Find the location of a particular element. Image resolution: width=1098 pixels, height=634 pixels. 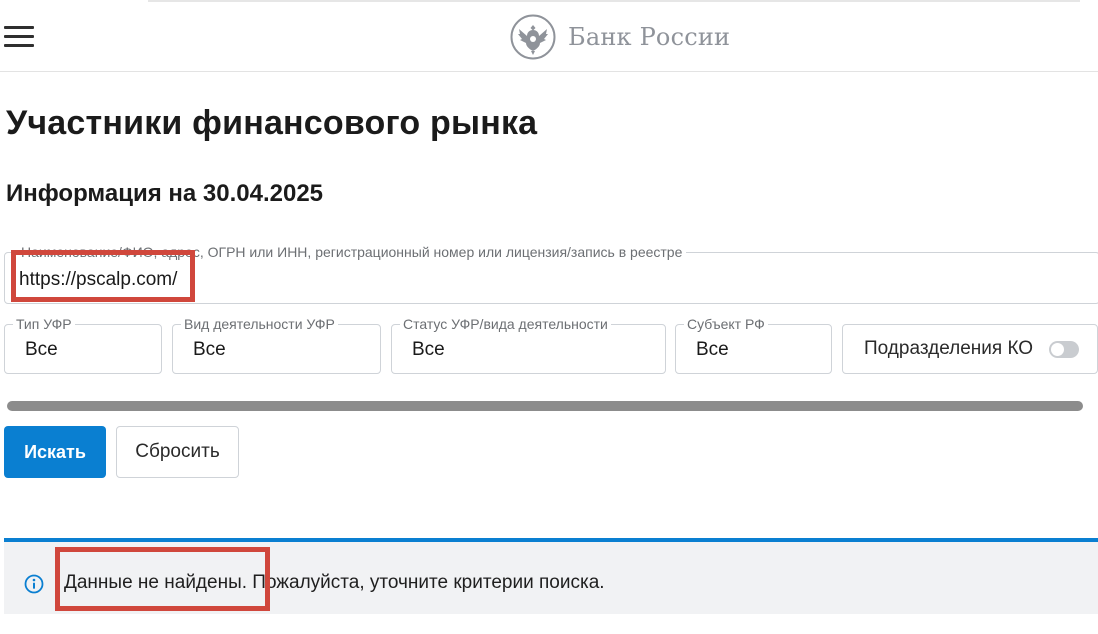

page-title: Участники финансового рынка is located at coordinates (272, 123).